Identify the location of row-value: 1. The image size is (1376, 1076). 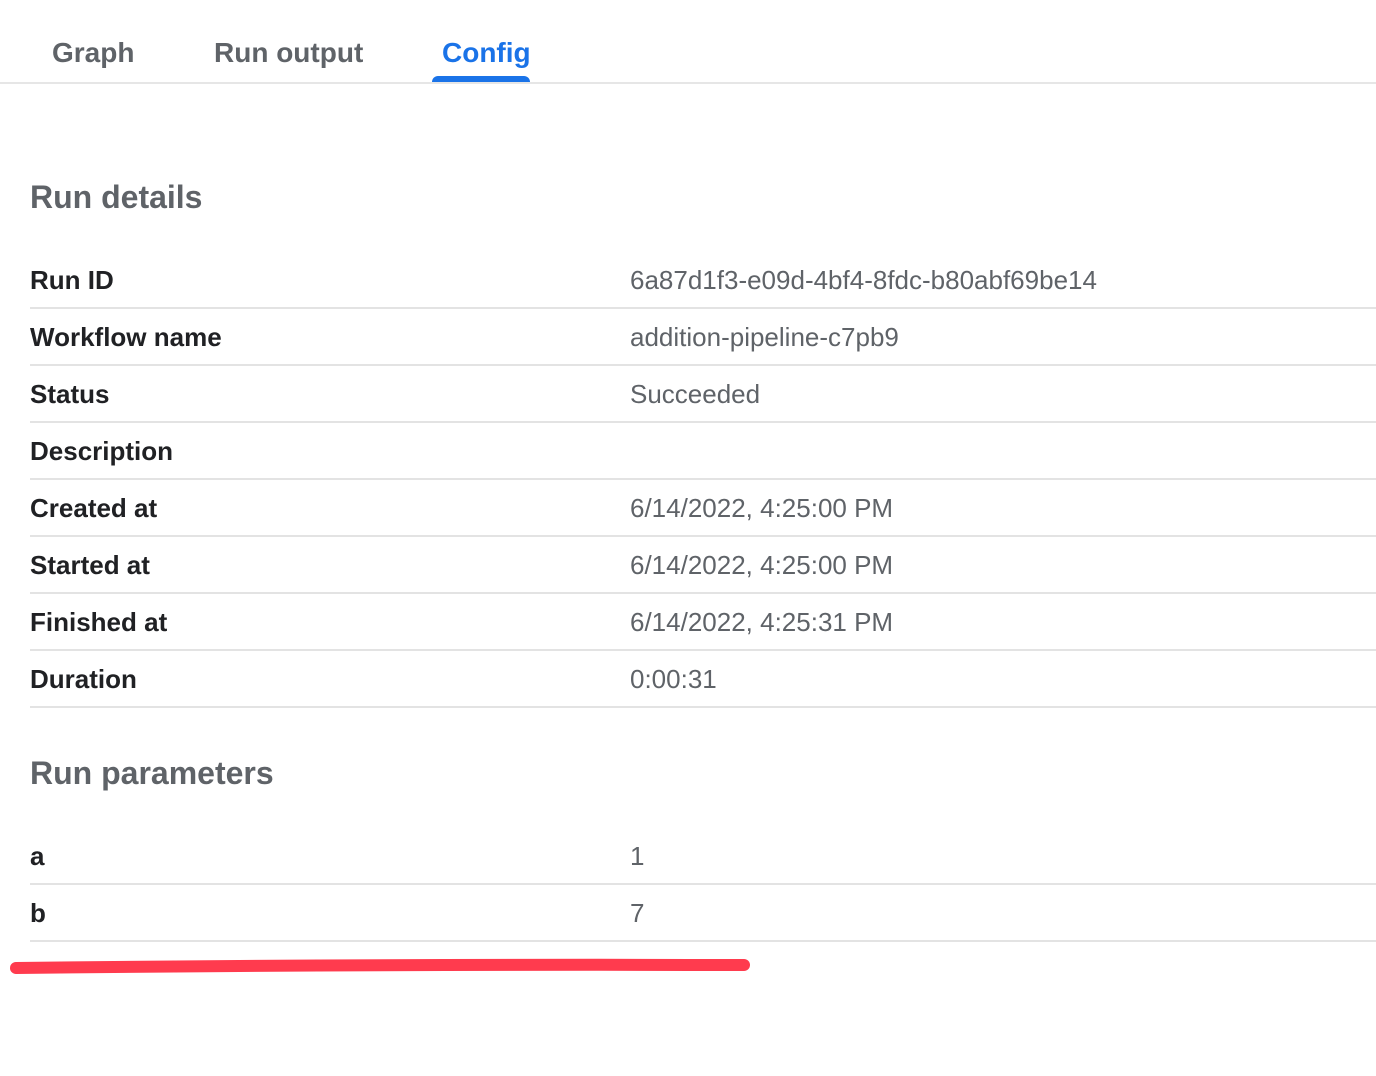
(637, 856).